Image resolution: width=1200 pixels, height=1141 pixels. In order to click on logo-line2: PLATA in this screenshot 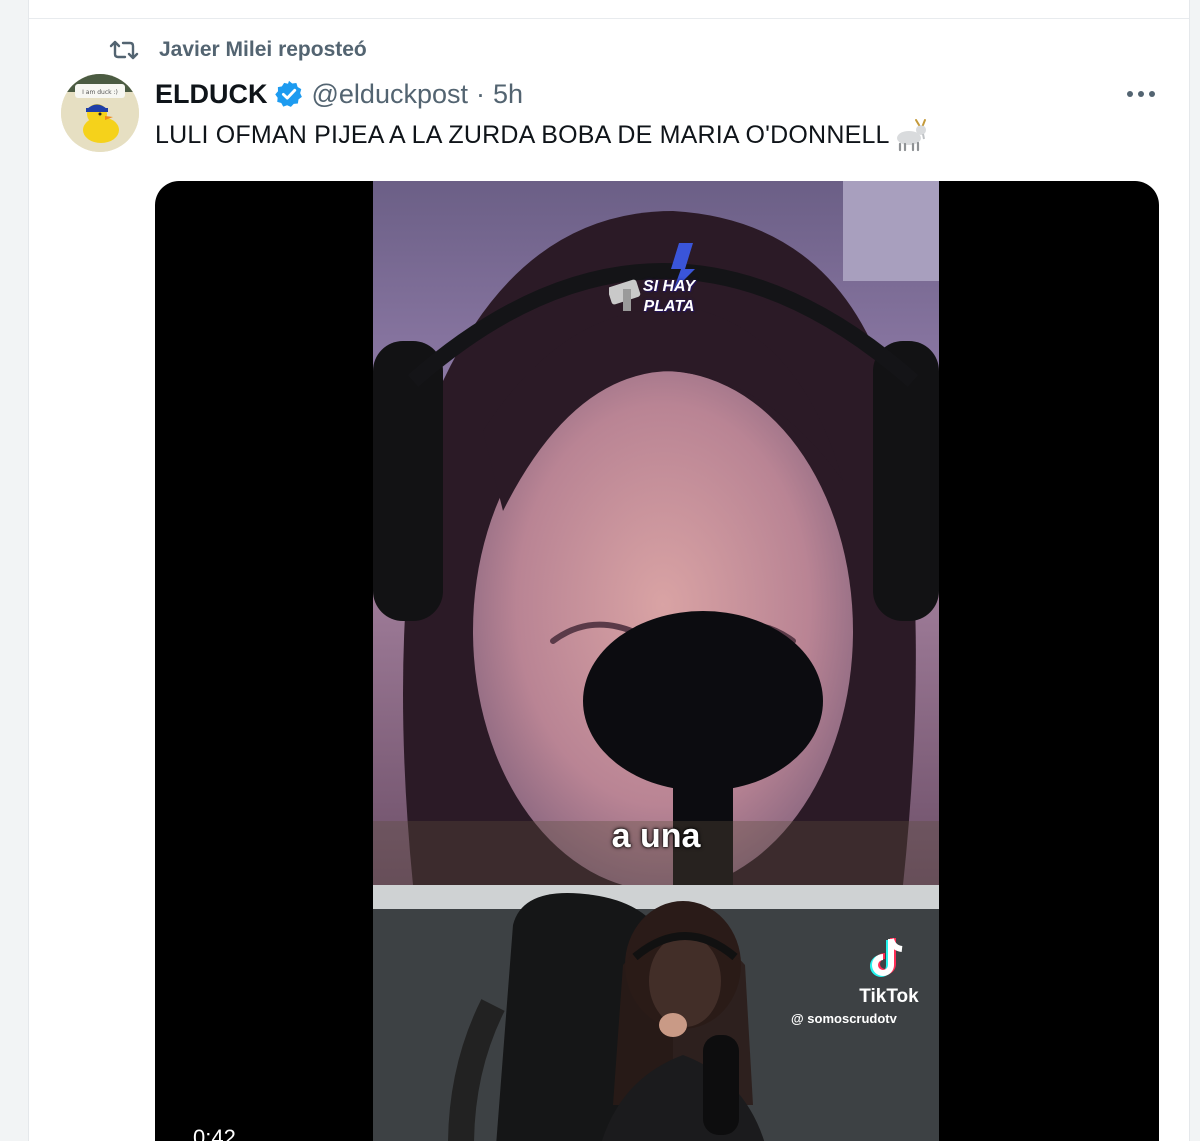, I will do `click(669, 306)`.